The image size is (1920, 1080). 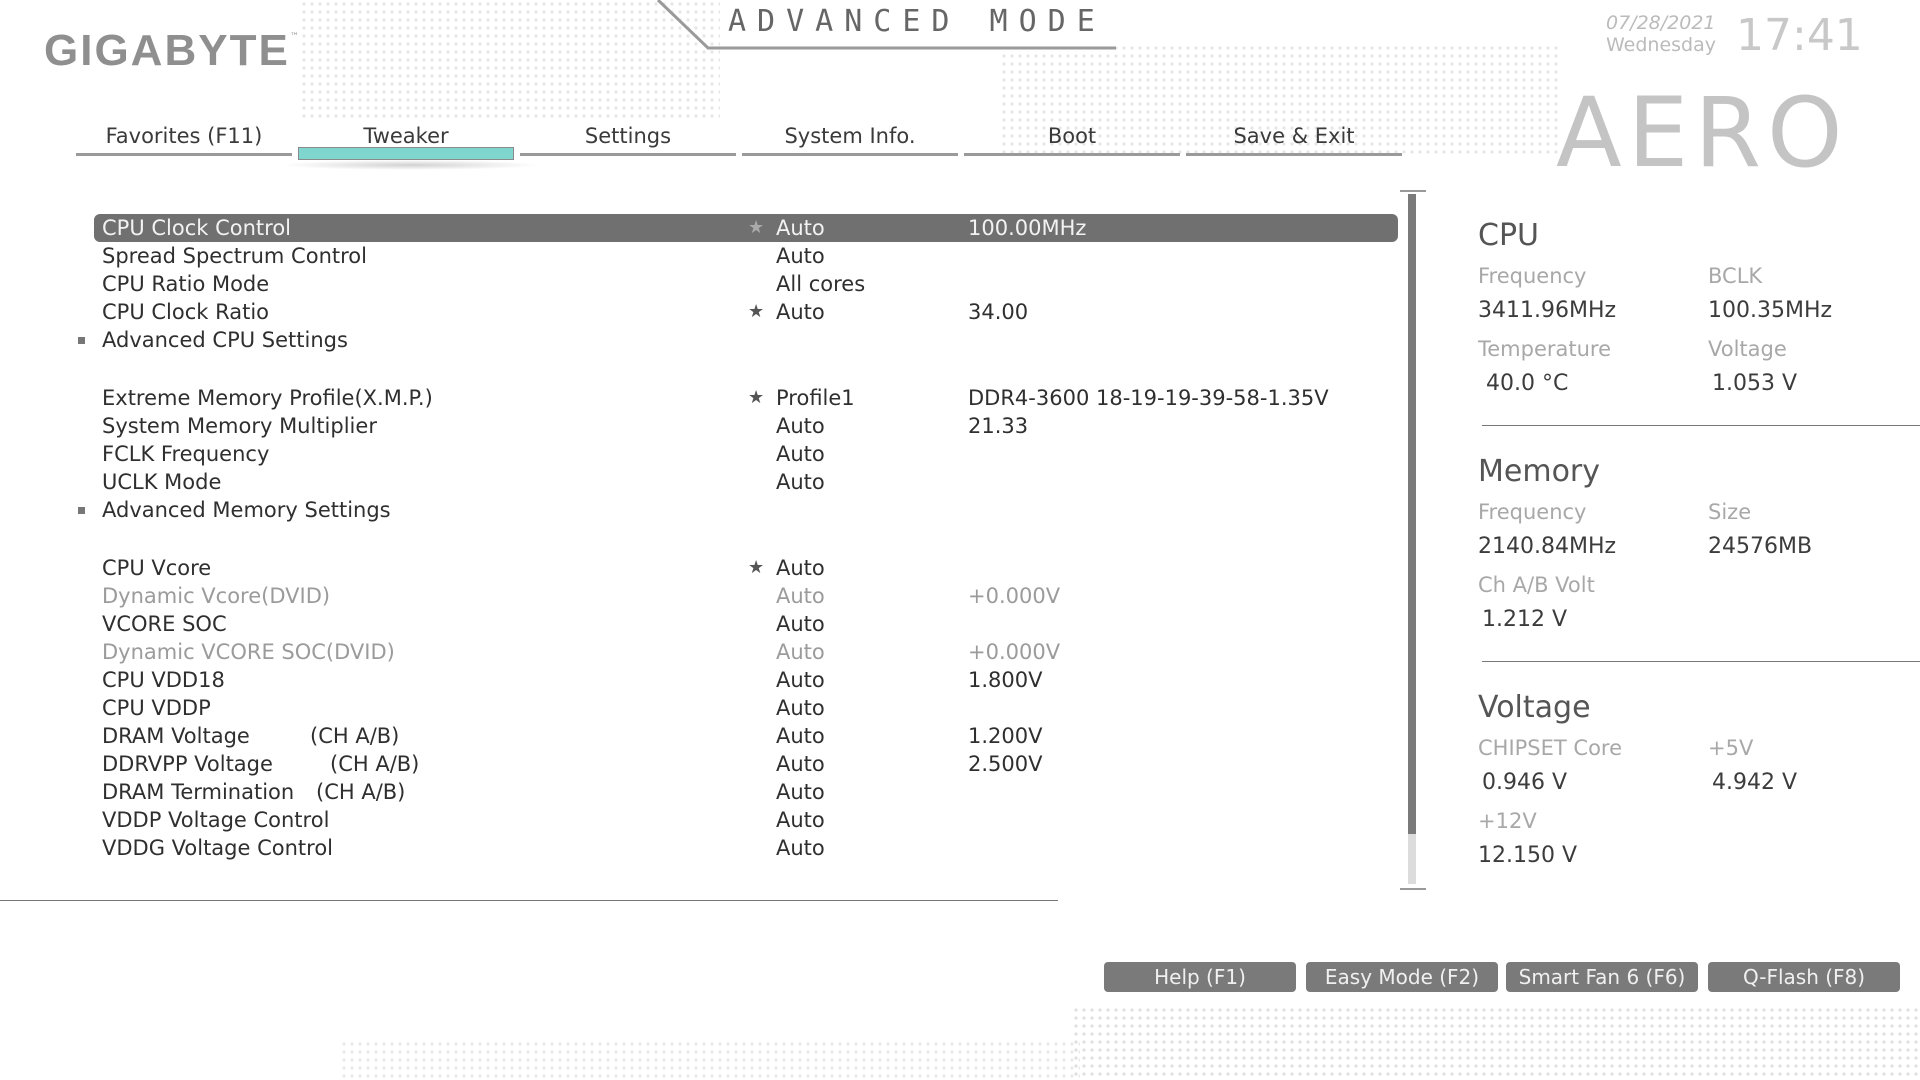 What do you see at coordinates (1747, 349) in the screenshot?
I see `cpu-voltage-label: Voltage` at bounding box center [1747, 349].